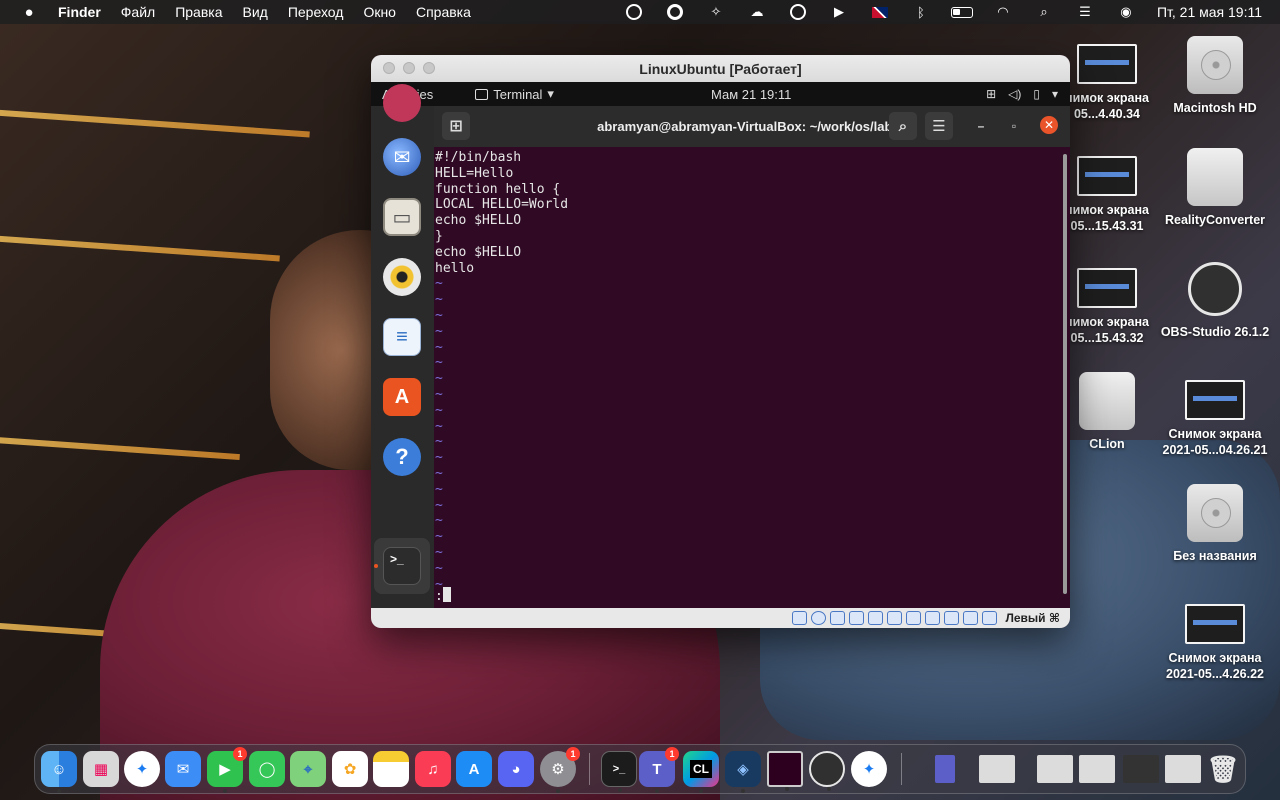 This screenshot has height=800, width=1280. Describe the element at coordinates (634, 12) in the screenshot. I see `obs-tray-icon` at that location.